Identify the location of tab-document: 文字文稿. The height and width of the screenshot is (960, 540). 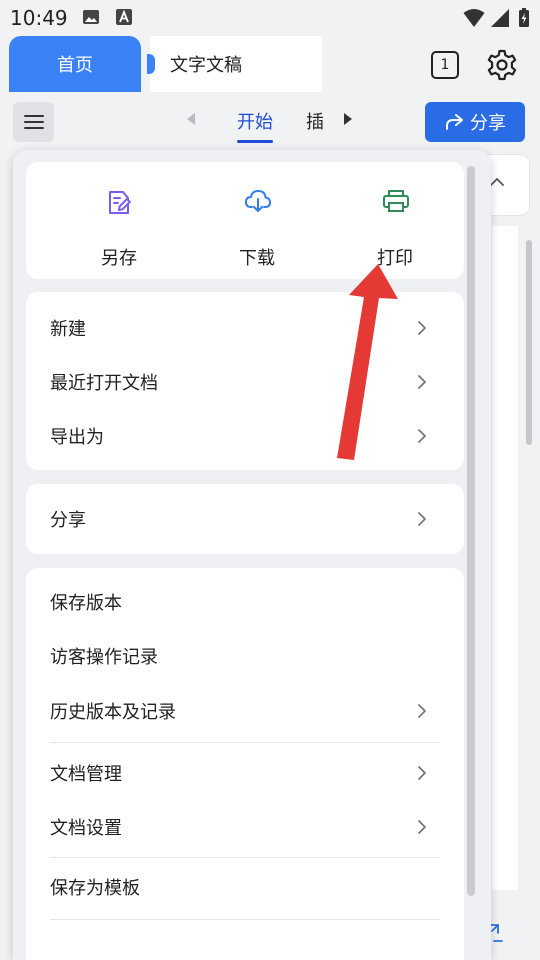
(234, 64).